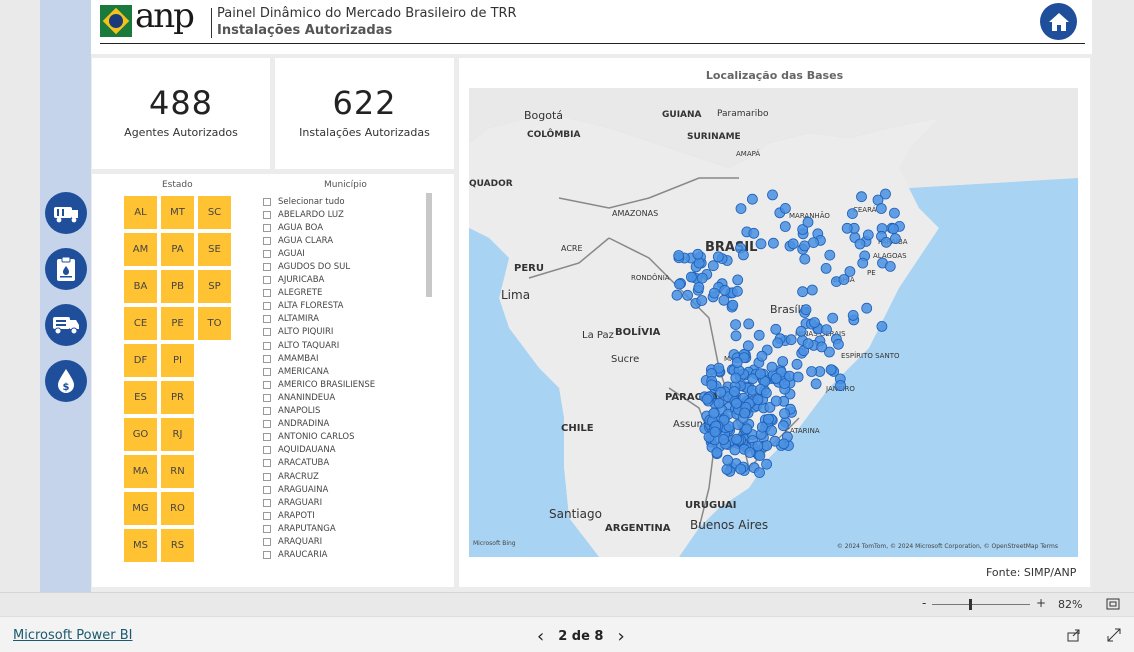  I want to click on nav-button-clipboard, so click(66, 269).